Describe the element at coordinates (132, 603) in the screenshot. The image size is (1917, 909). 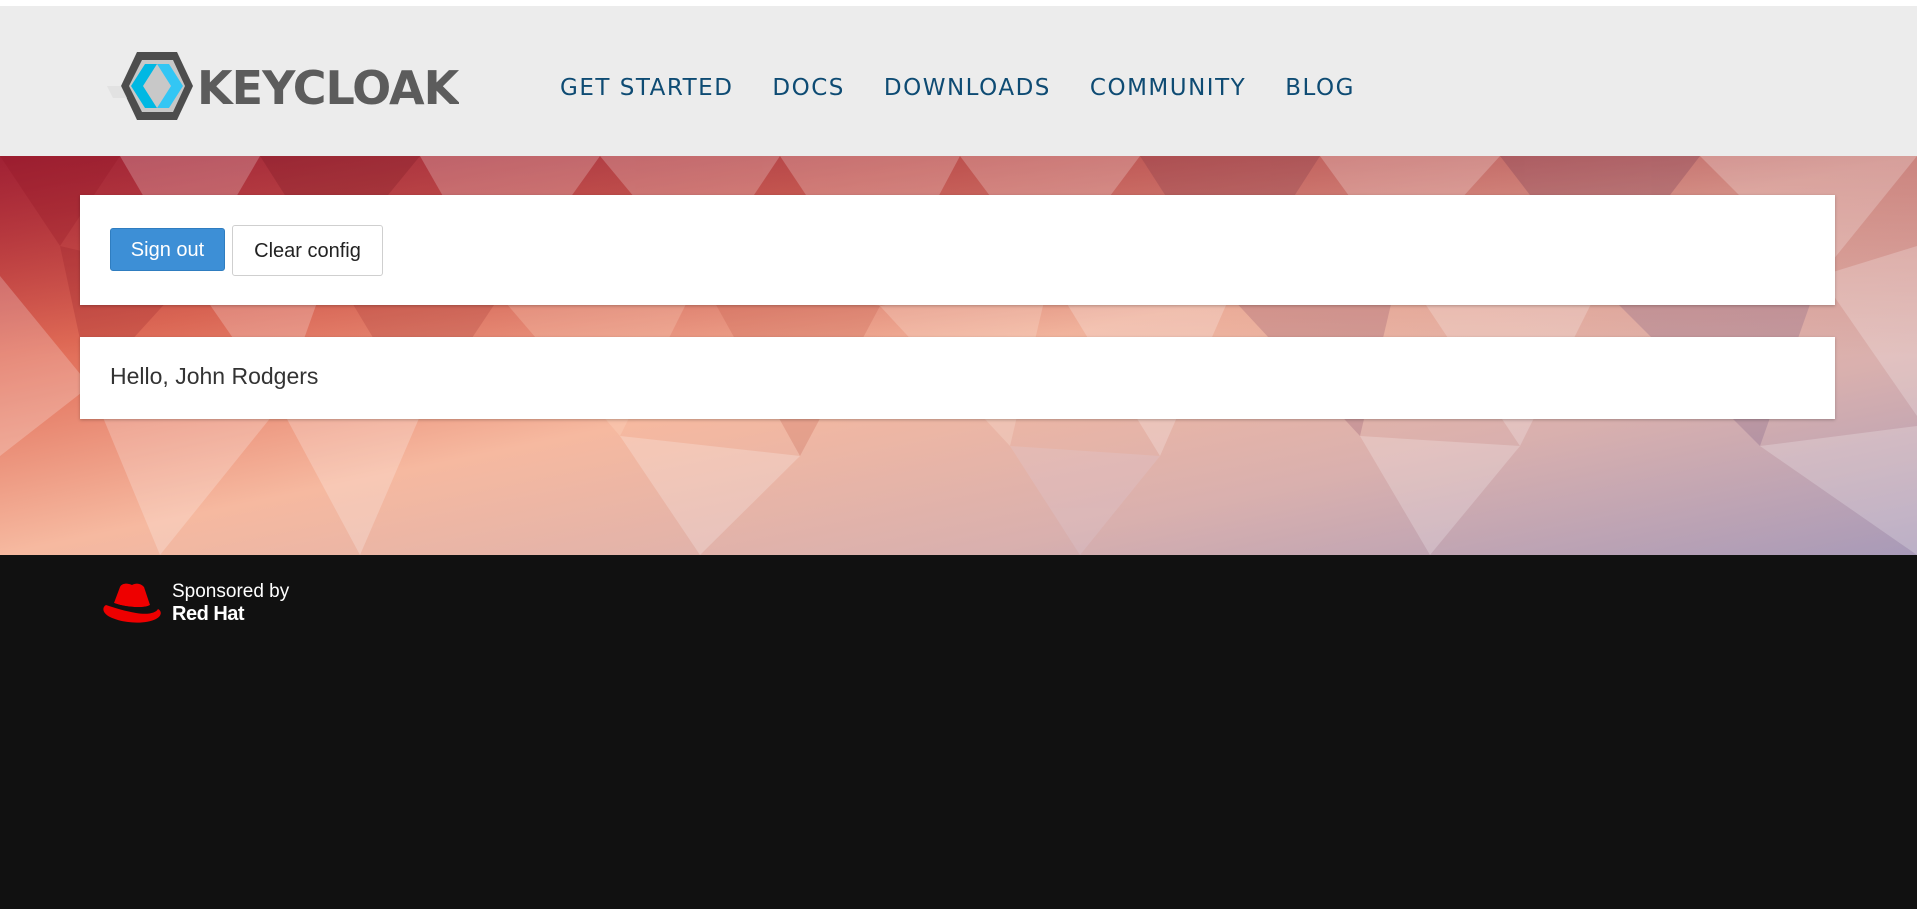
I see `redhat-hat-icon` at that location.